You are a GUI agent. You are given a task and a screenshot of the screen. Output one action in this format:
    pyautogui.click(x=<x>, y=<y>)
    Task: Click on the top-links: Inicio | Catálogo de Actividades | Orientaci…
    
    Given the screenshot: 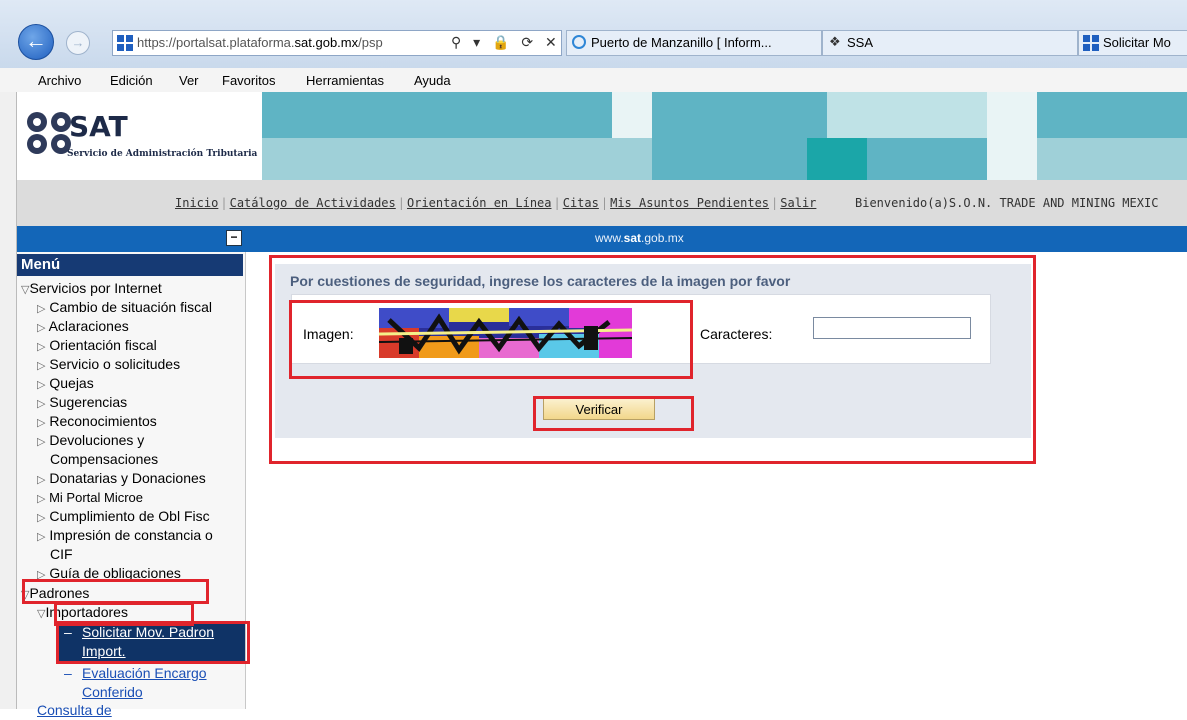 What is the action you would take?
    pyautogui.click(x=496, y=203)
    